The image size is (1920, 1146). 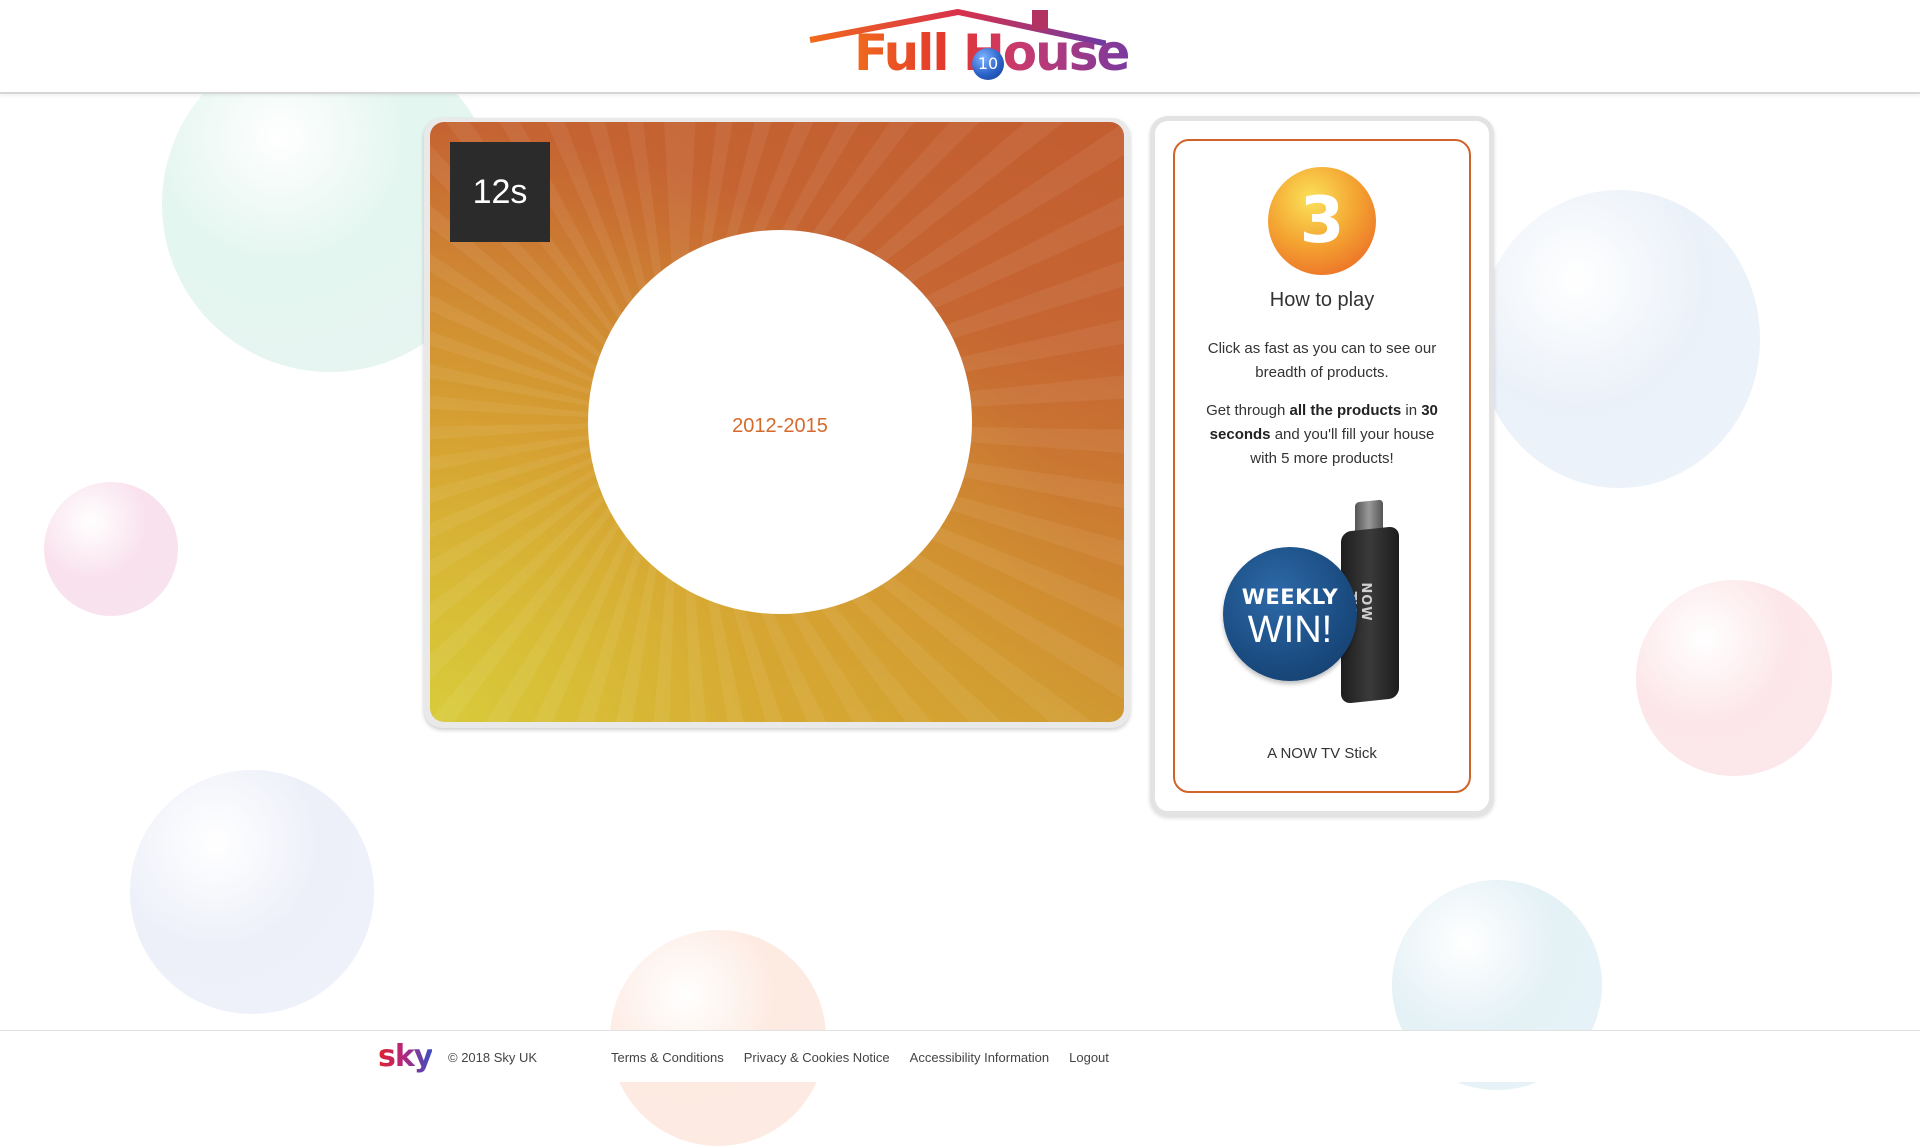 I want to click on accessibility-link: Accessibility Information, so click(x=979, y=1057).